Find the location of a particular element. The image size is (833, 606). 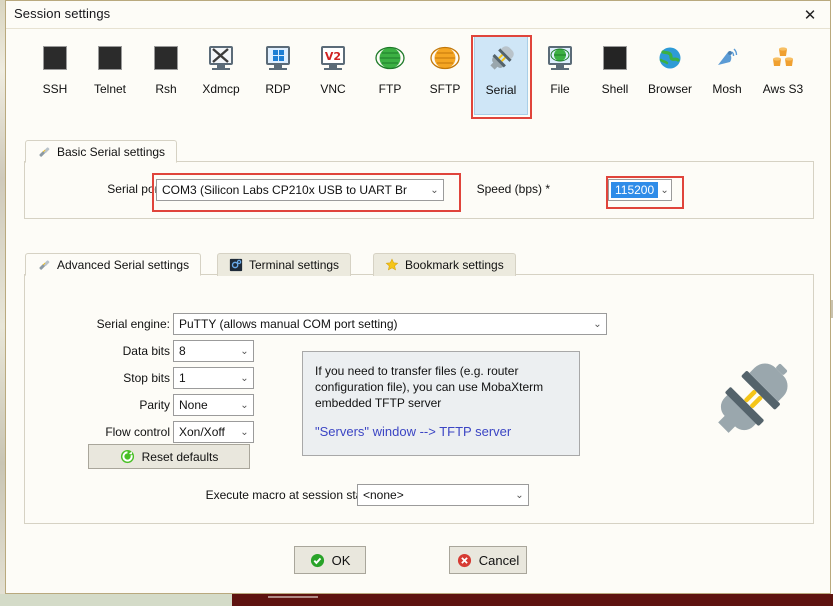

execute-macro-combo: <none> ⌄ is located at coordinates (443, 495).